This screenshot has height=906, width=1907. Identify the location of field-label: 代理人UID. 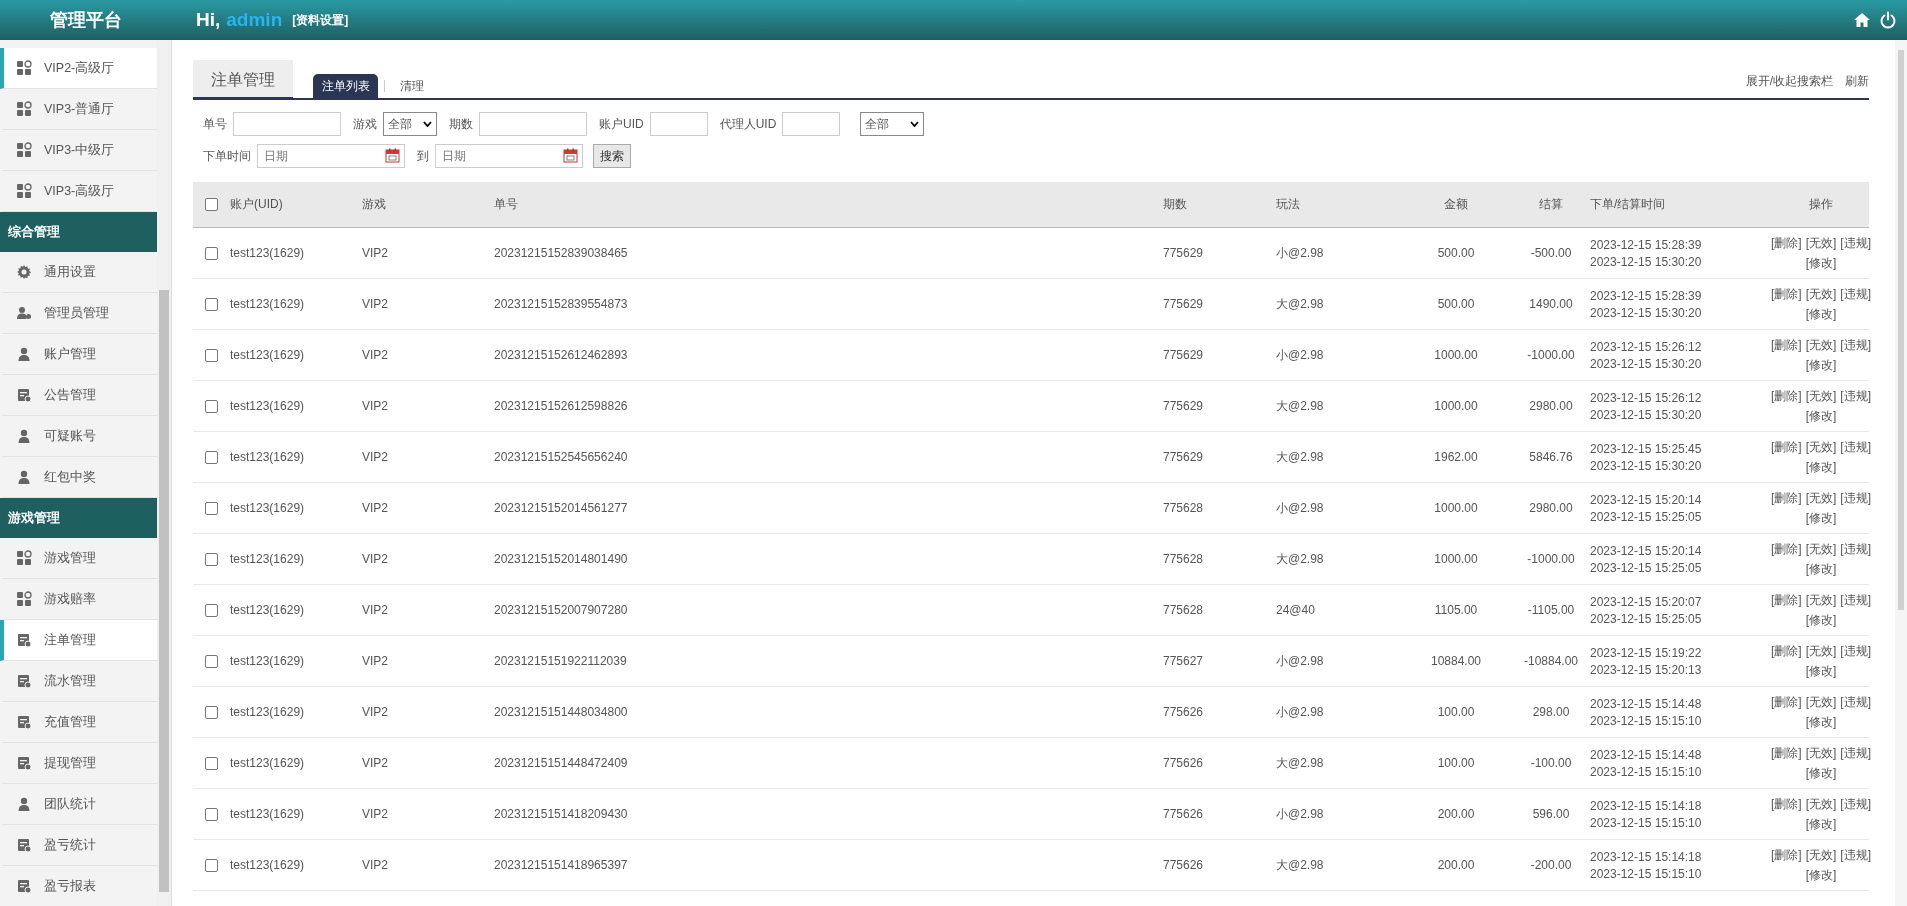
(748, 124).